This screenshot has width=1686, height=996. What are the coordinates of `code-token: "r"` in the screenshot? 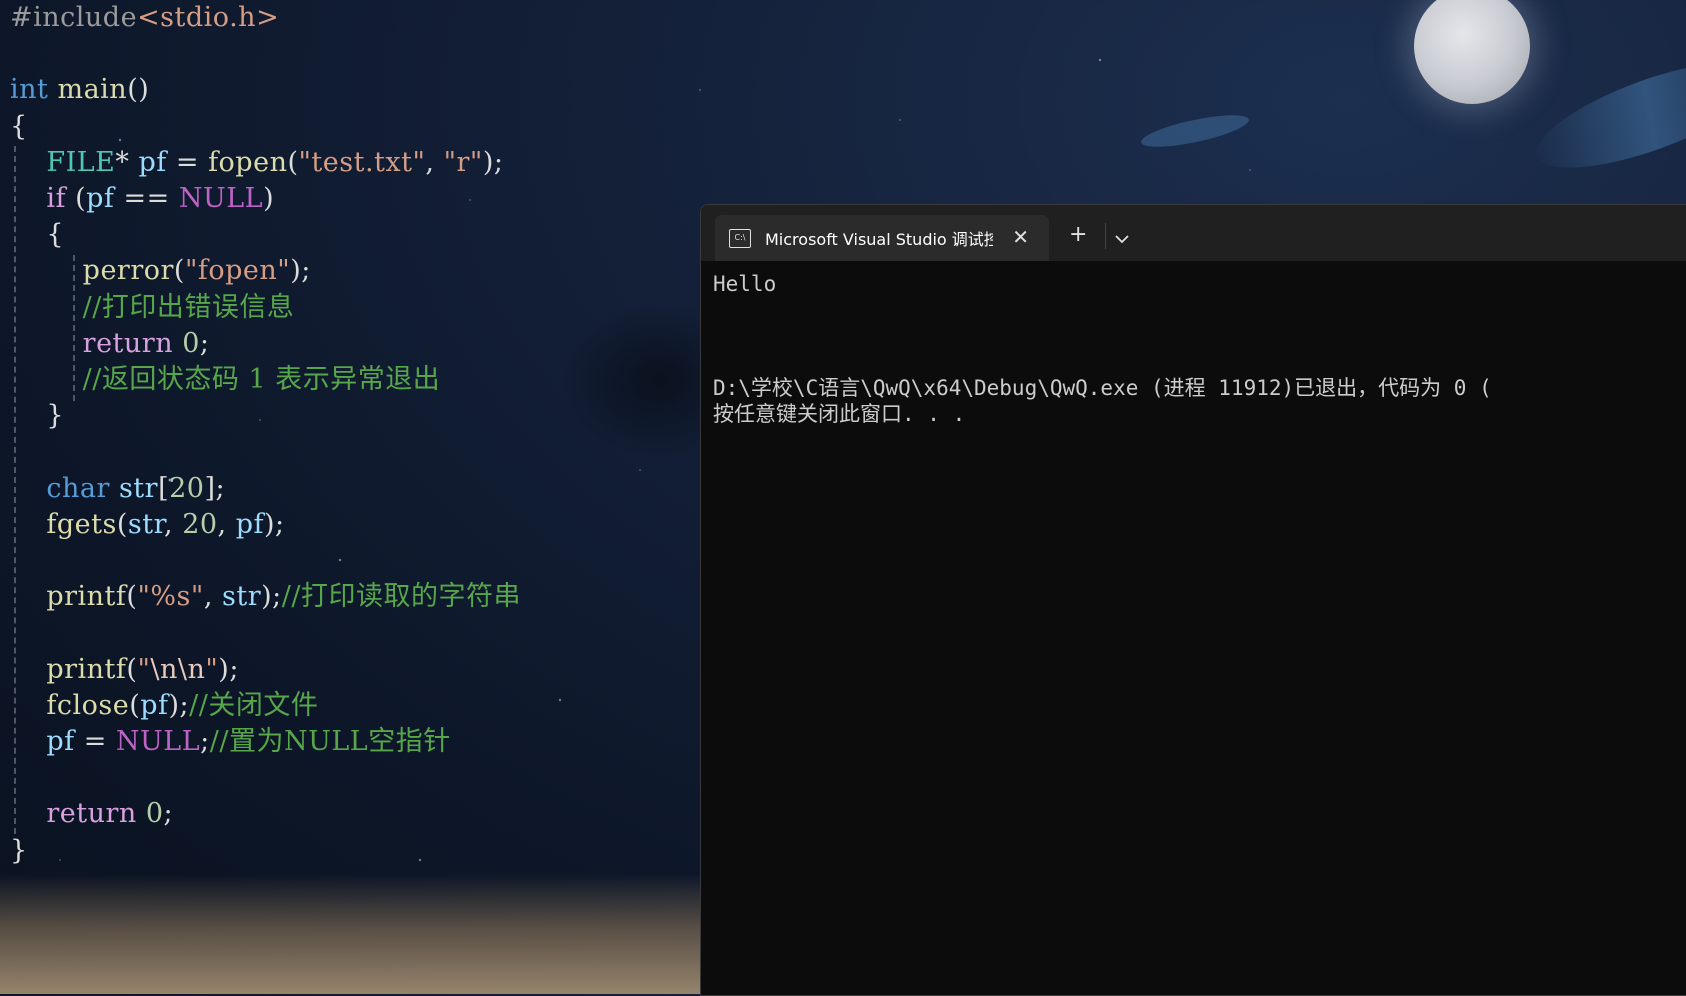 It's located at (463, 162).